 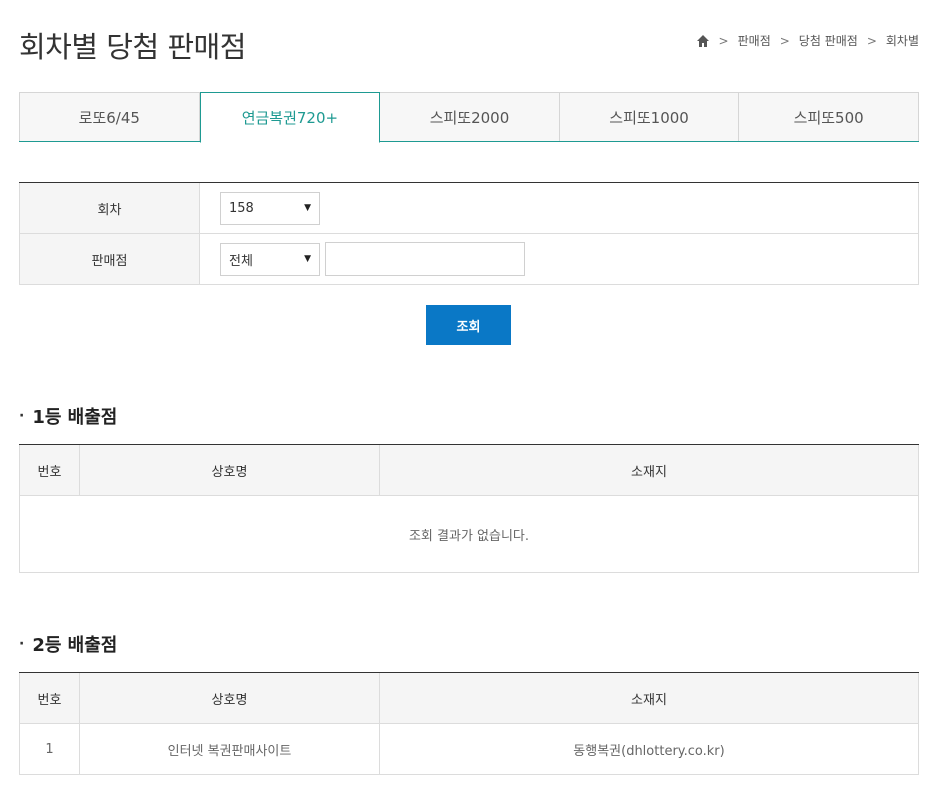 What do you see at coordinates (828, 40) in the screenshot?
I see `breadcrumb-item-winning-store: 당첨 판매점` at bounding box center [828, 40].